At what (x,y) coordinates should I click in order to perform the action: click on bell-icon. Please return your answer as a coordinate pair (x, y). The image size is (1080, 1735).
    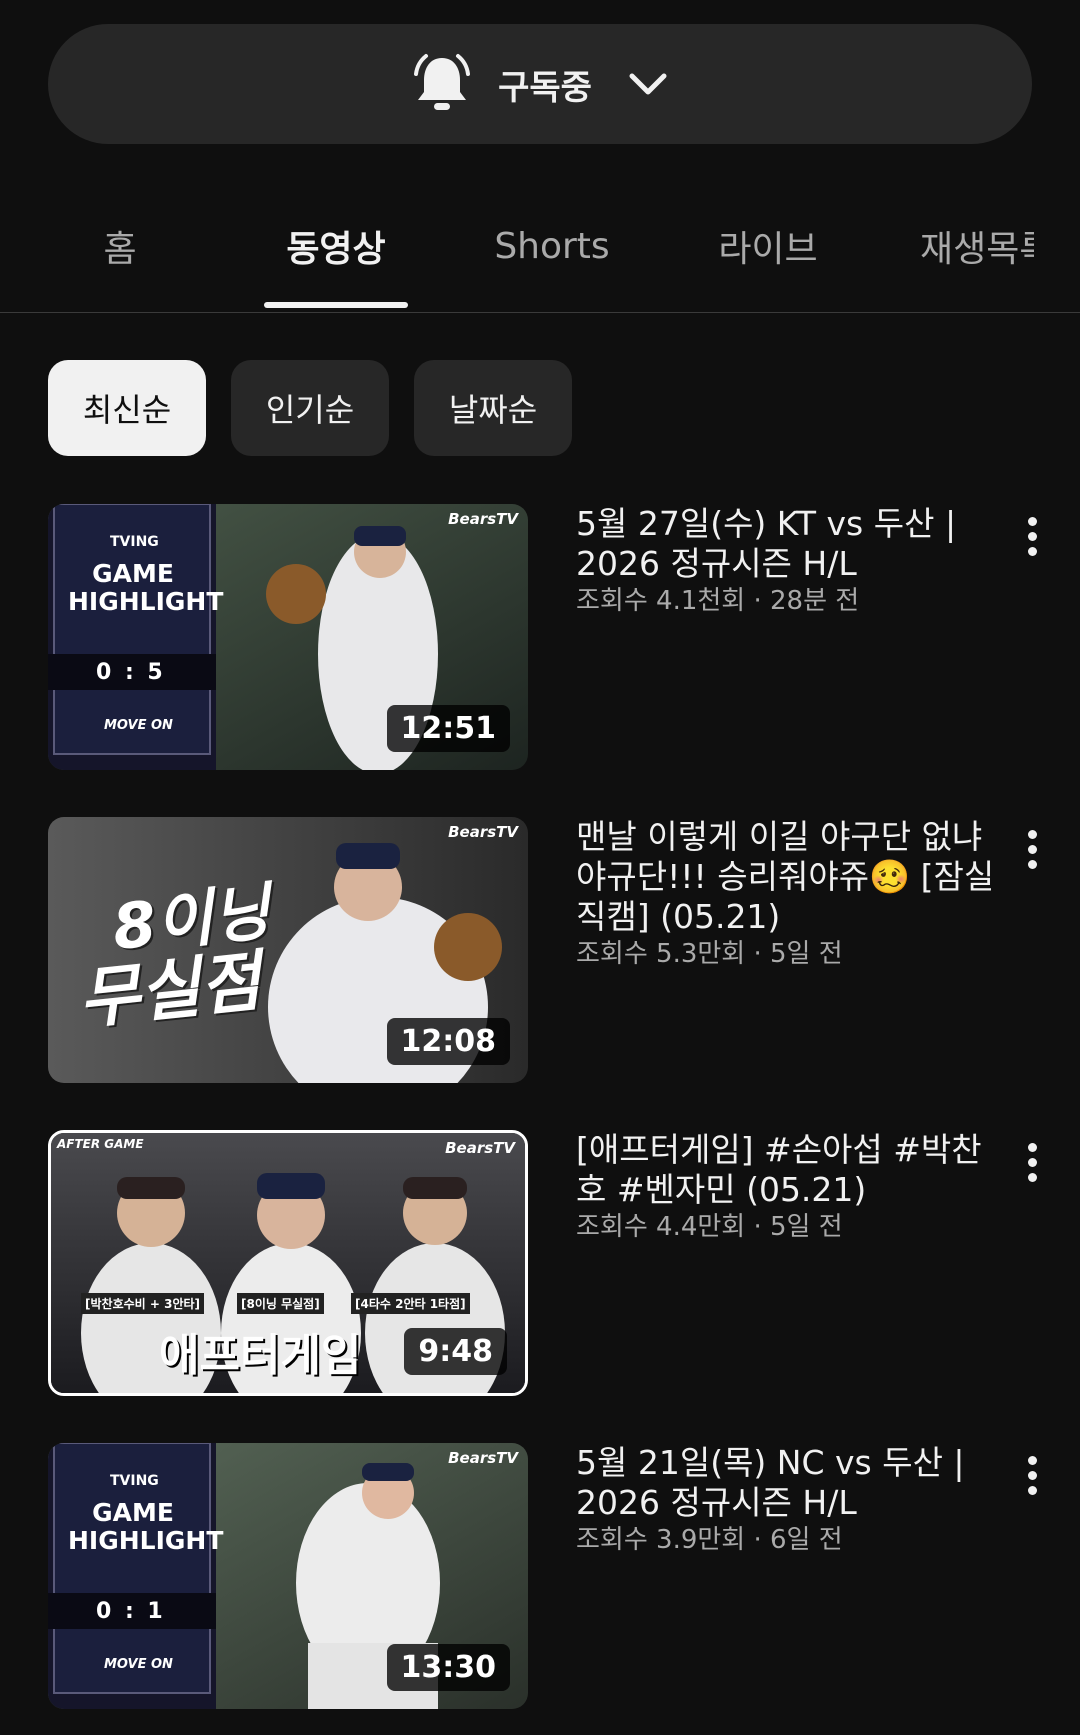
    Looking at the image, I should click on (442, 84).